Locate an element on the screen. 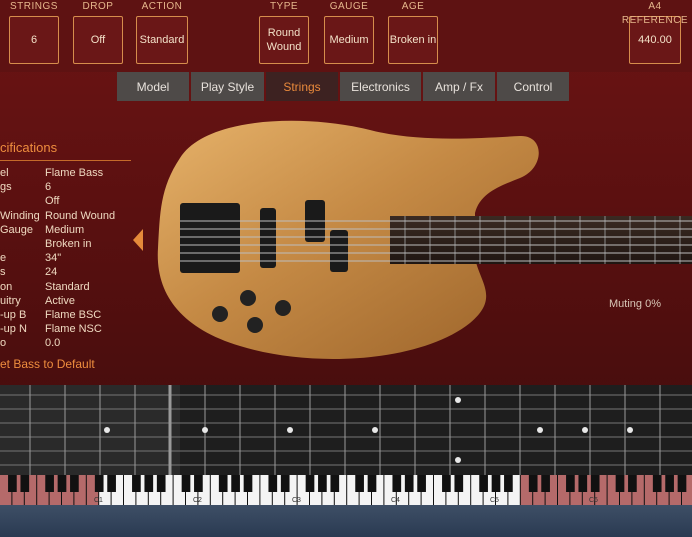 The height and width of the screenshot is (537, 692). param-value-box: Off is located at coordinates (98, 40).